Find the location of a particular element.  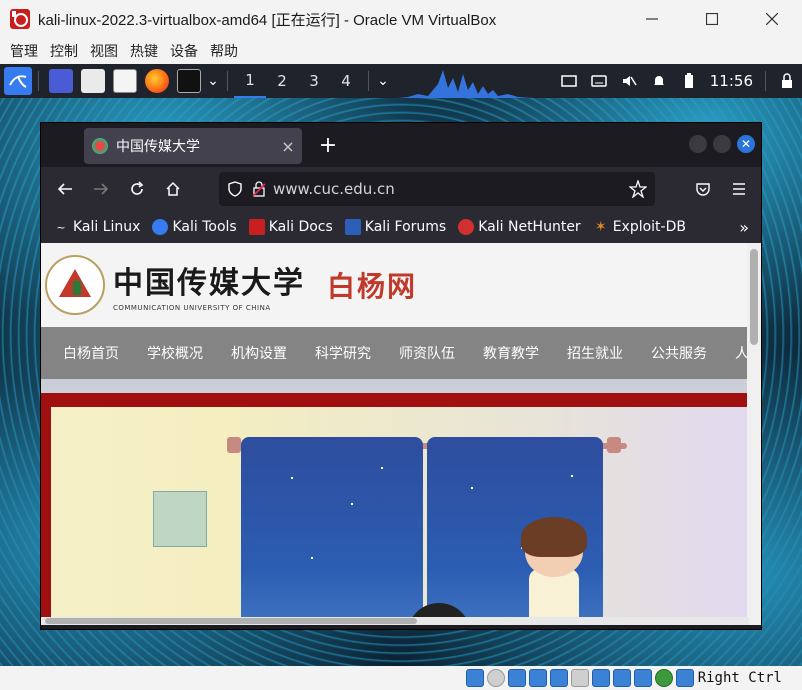

workspace-1: 1 is located at coordinates (250, 81).